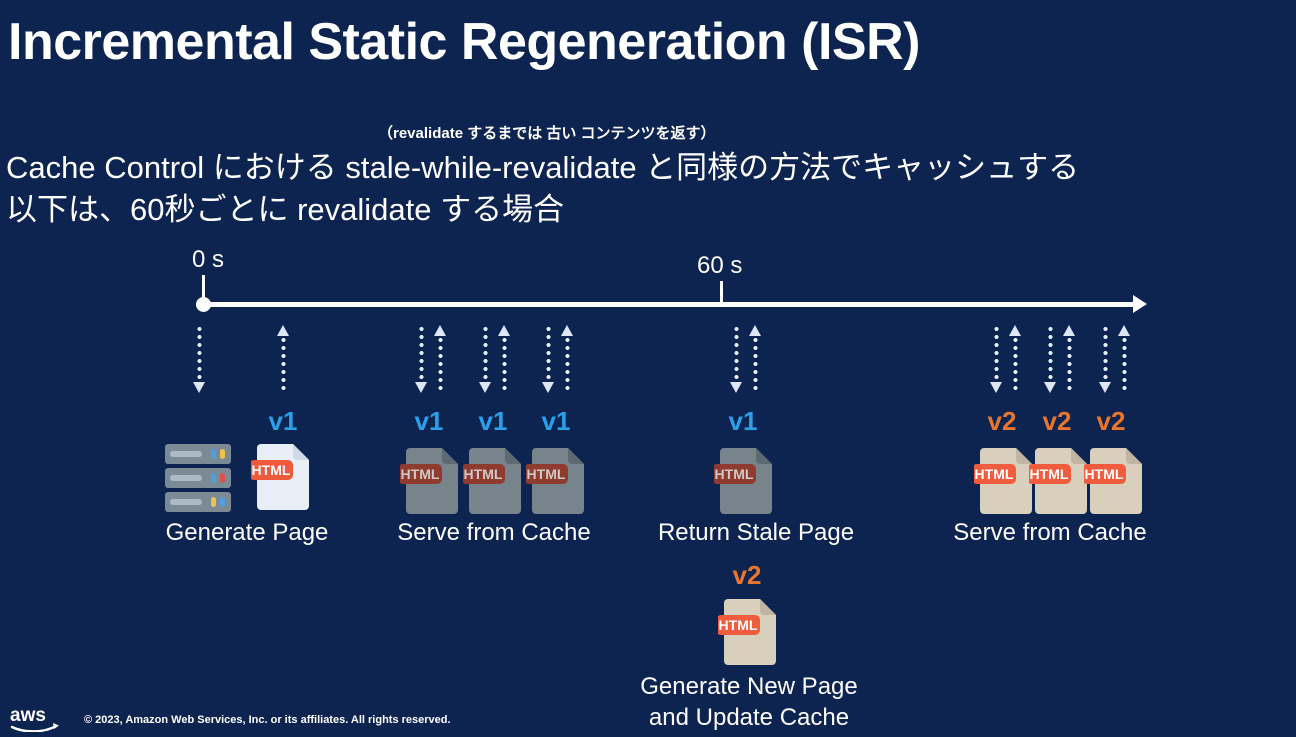  What do you see at coordinates (208, 259) in the screenshot?
I see `timeline-tick-label: 0 s` at bounding box center [208, 259].